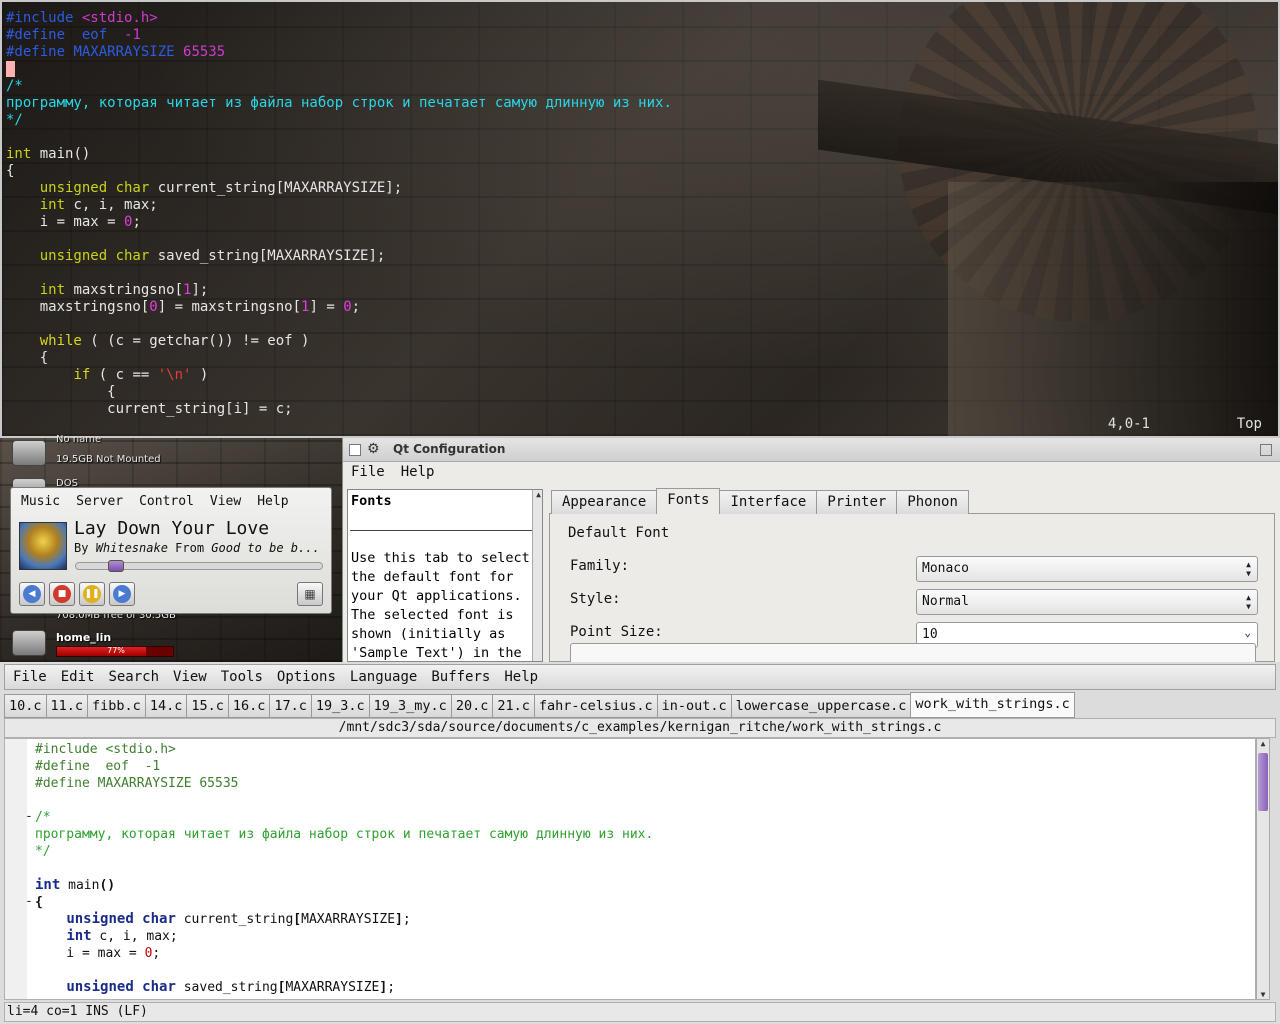  I want to click on editor-menu-options: Options, so click(305, 675).